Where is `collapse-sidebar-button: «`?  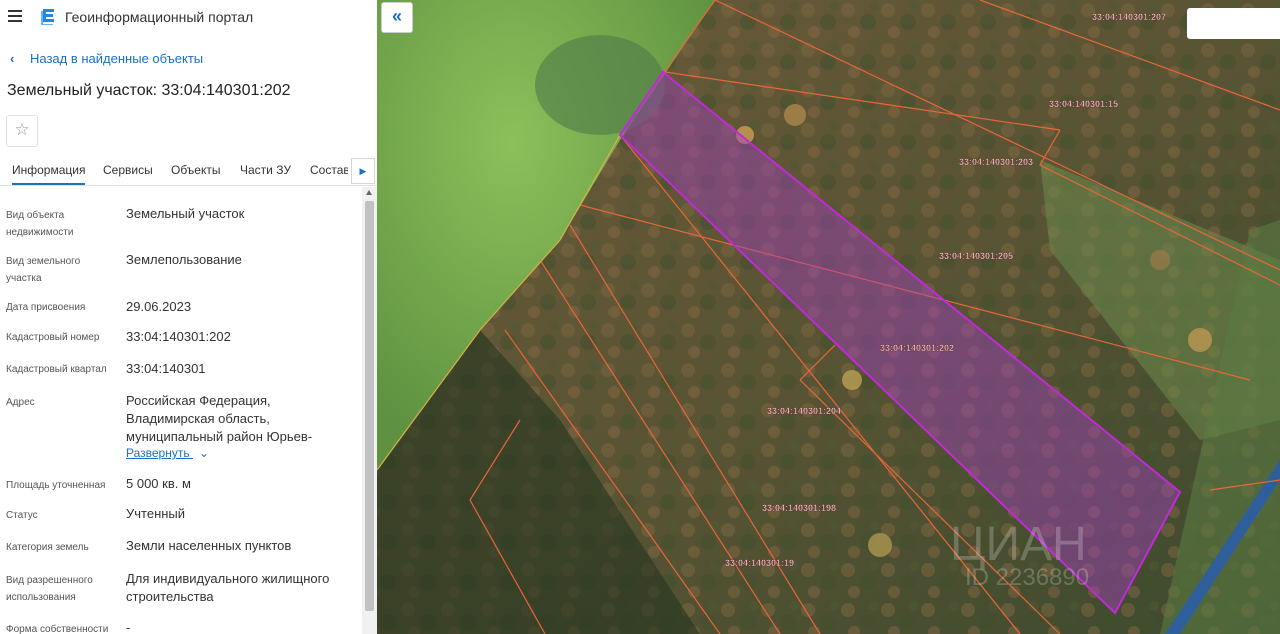 collapse-sidebar-button: « is located at coordinates (397, 17).